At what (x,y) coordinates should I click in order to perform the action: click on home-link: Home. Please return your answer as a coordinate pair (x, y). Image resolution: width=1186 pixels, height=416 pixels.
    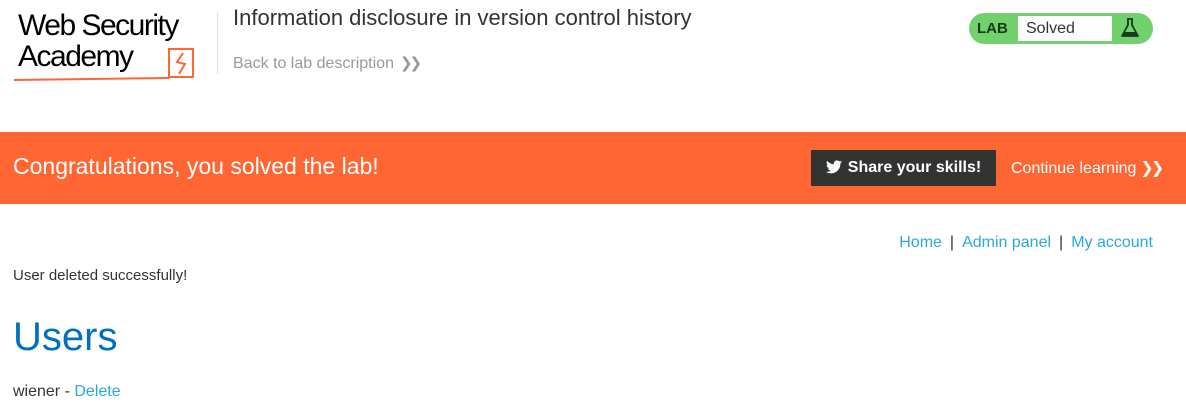
    Looking at the image, I should click on (920, 242).